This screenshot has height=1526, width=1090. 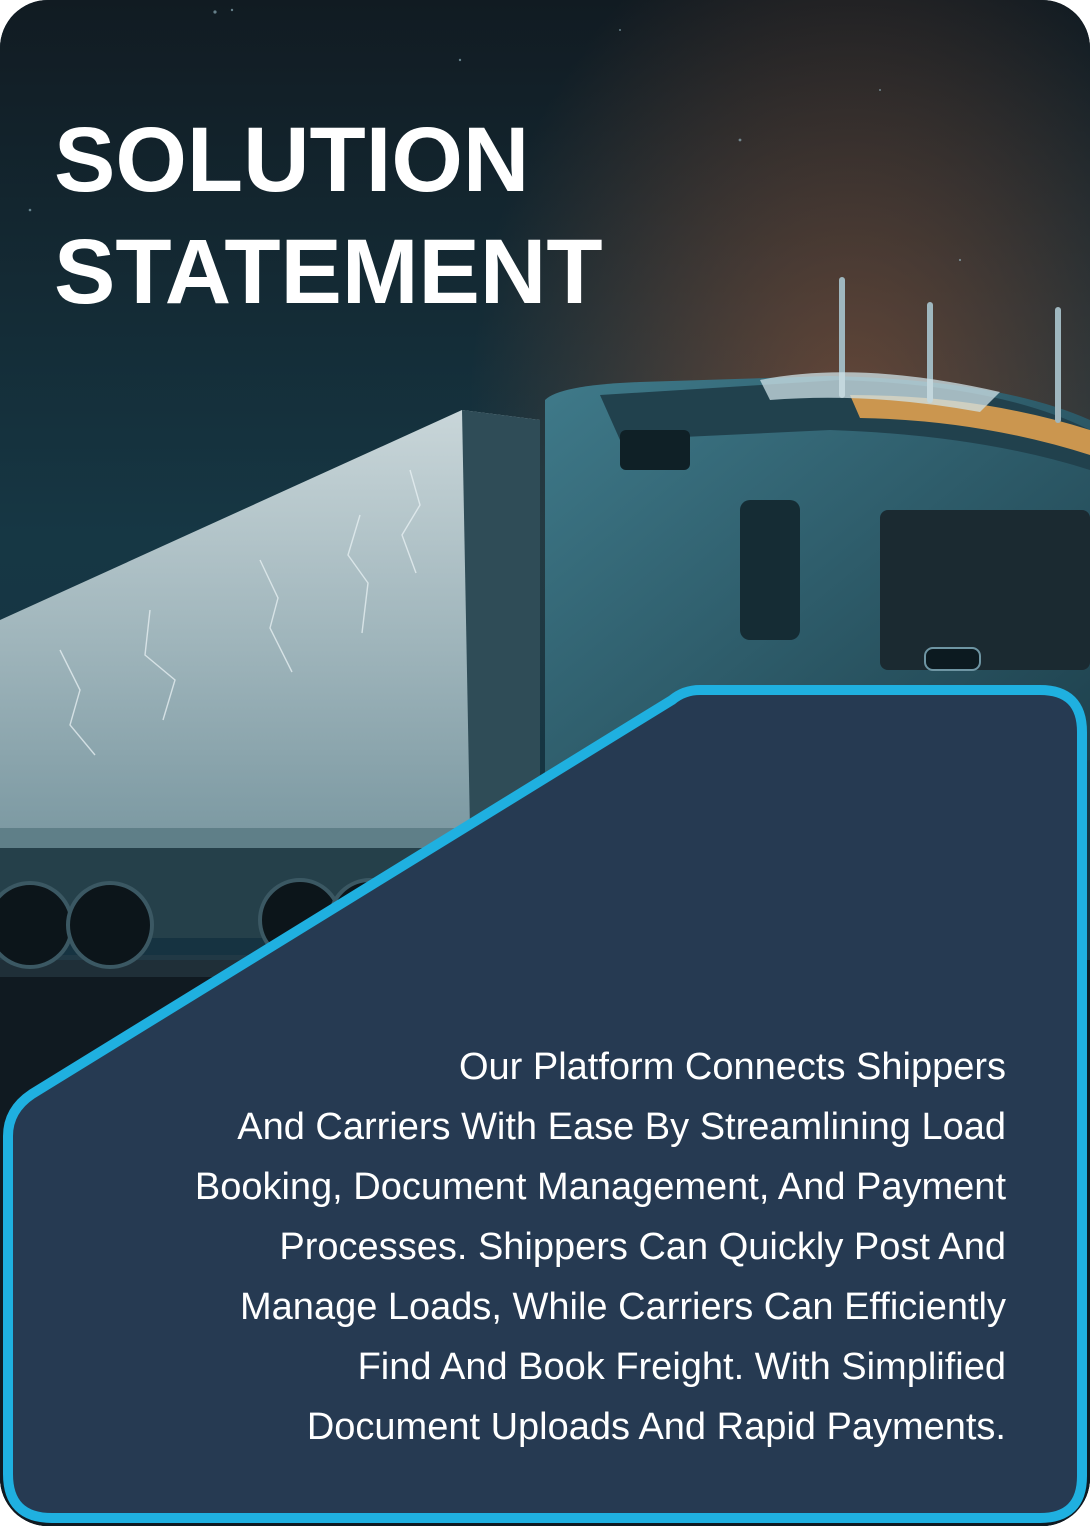 What do you see at coordinates (656, 1427) in the screenshot?
I see `description-line-7: Document Uploads And Rapid Payments.` at bounding box center [656, 1427].